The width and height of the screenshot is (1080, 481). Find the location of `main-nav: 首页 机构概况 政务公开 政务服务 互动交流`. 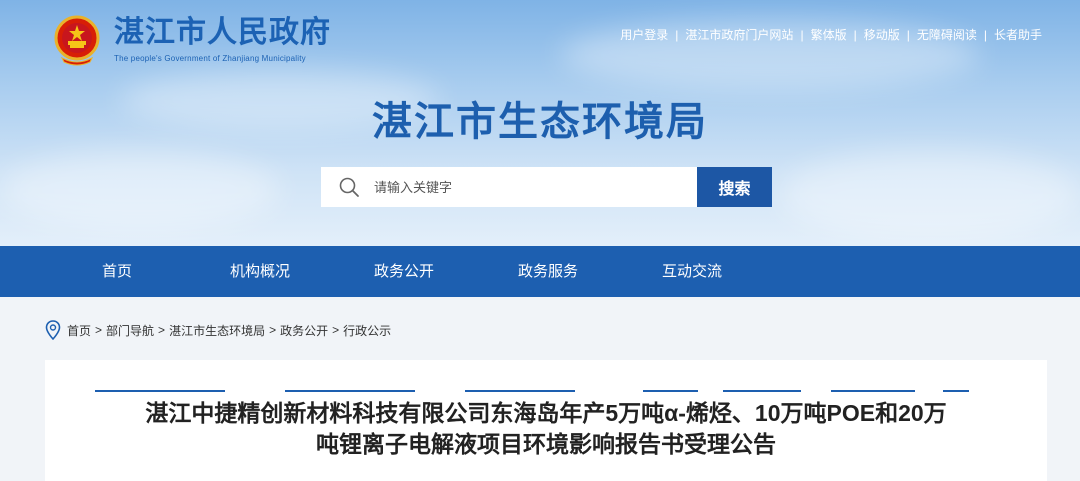

main-nav: 首页 机构概况 政务公开 政务服务 互动交流 is located at coordinates (540, 271).